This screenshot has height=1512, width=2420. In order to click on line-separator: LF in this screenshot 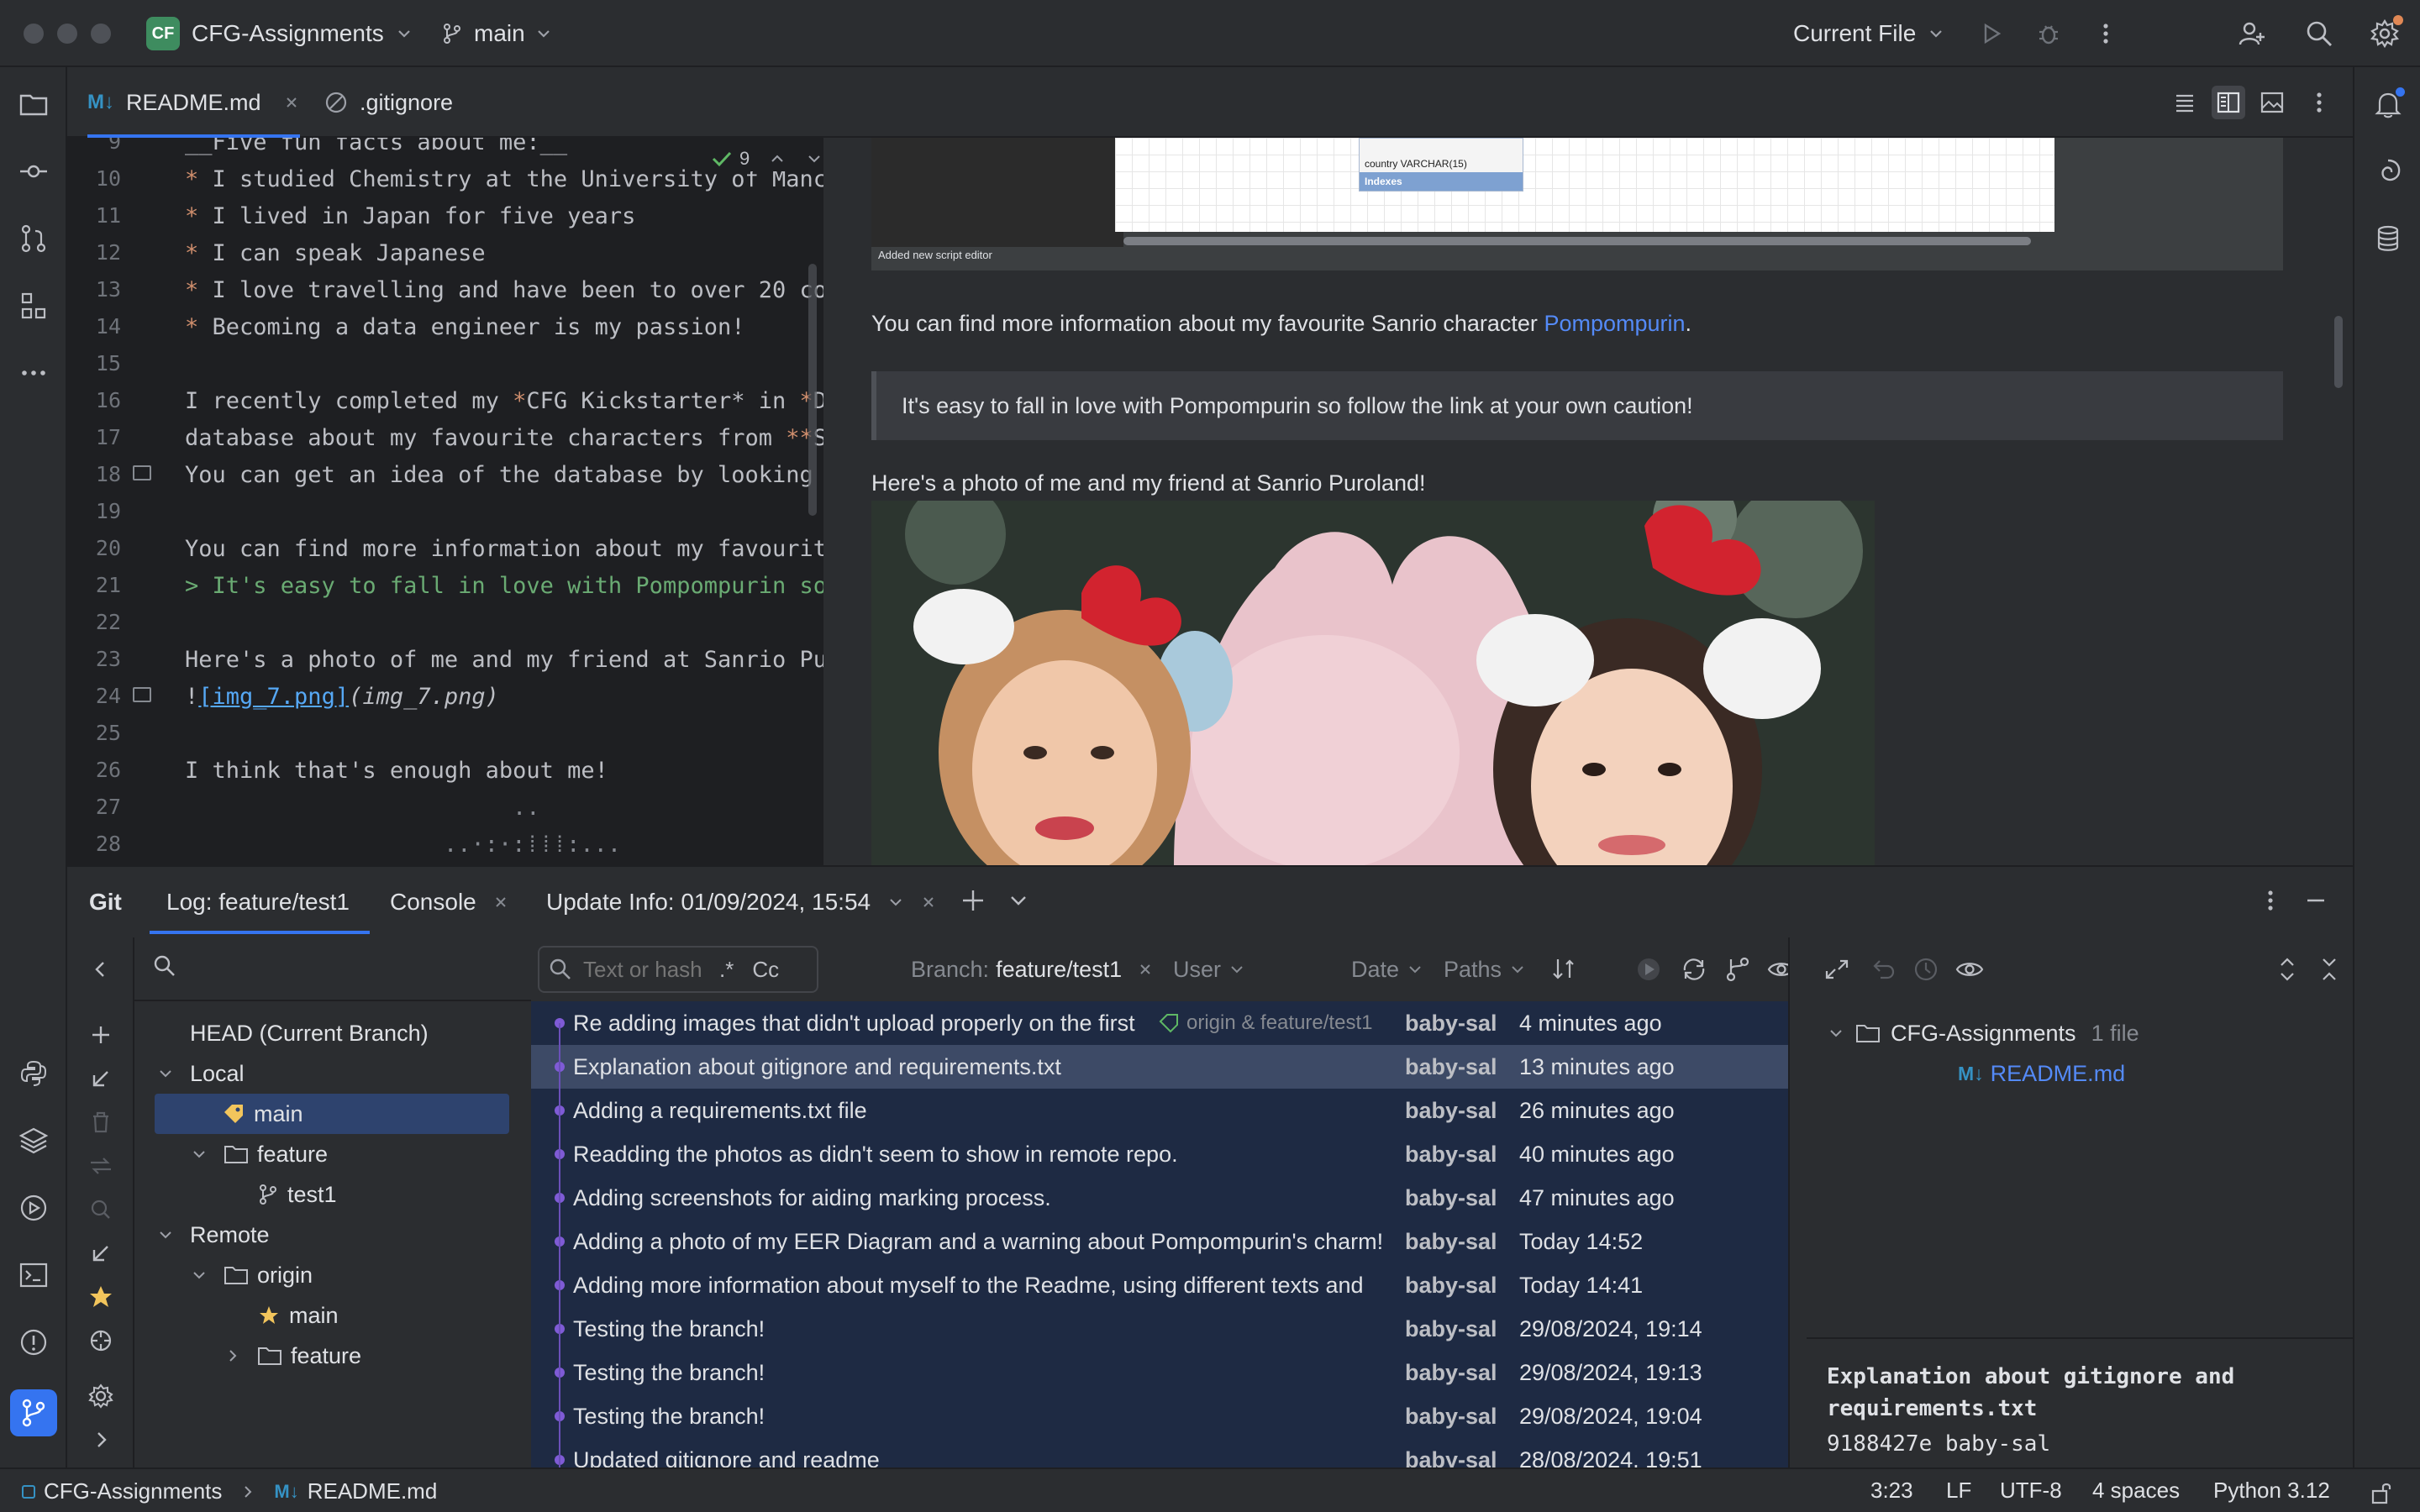, I will do `click(1959, 1490)`.